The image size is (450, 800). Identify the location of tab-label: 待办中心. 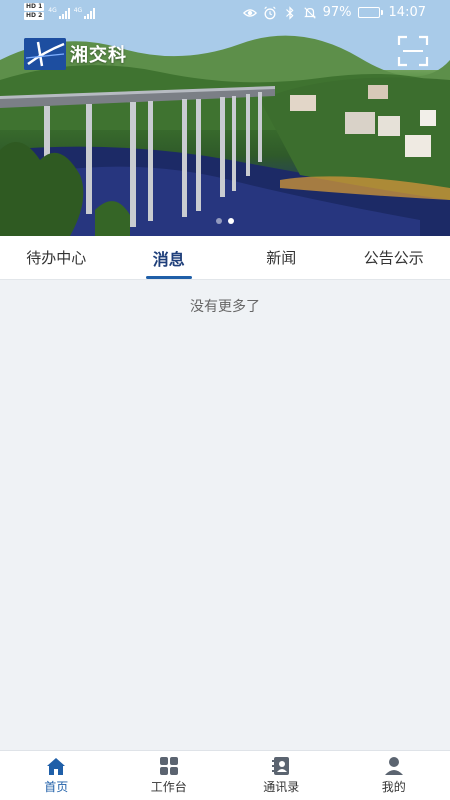
(56, 258).